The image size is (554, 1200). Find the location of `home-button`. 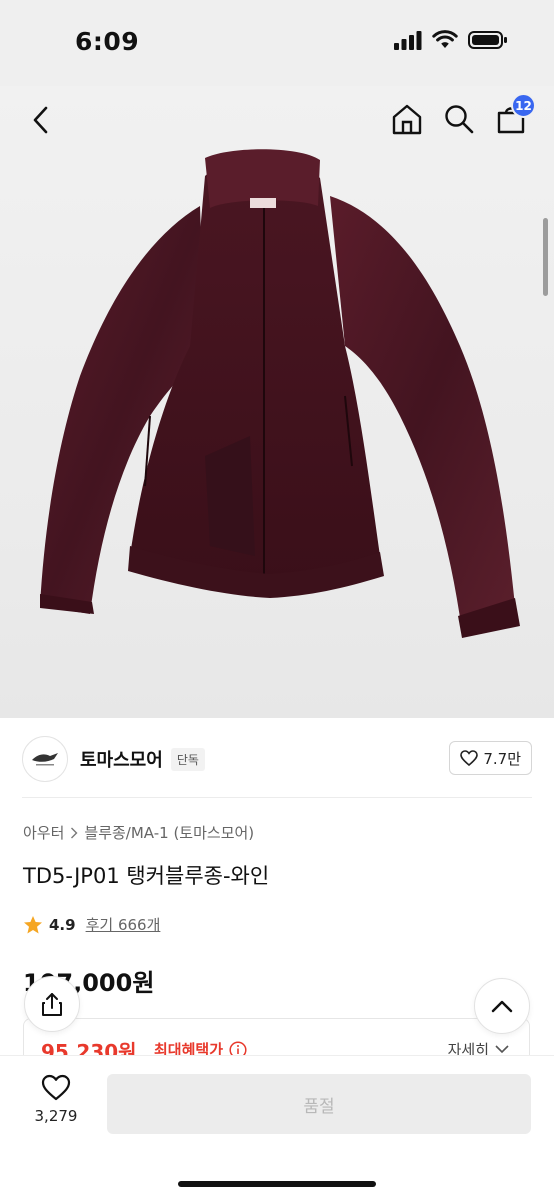

home-button is located at coordinates (407, 119).